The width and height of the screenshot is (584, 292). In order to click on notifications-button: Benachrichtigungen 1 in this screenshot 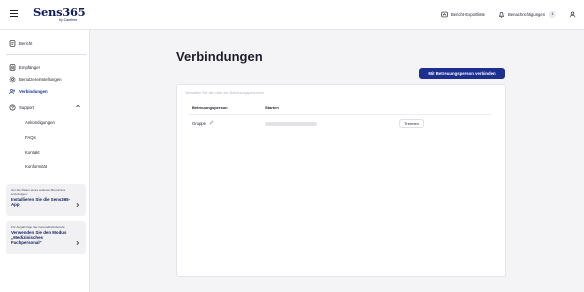, I will do `click(527, 14)`.